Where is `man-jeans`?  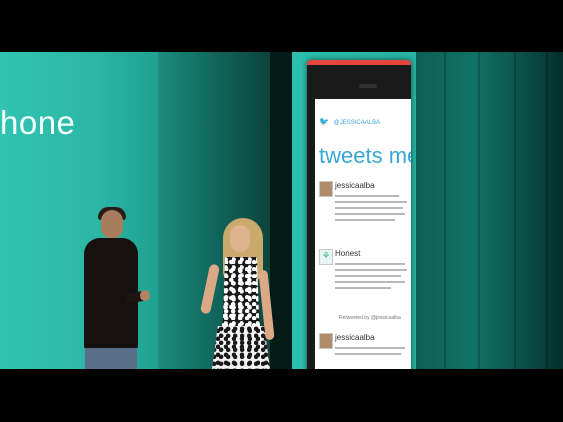 man-jeans is located at coordinates (111, 358).